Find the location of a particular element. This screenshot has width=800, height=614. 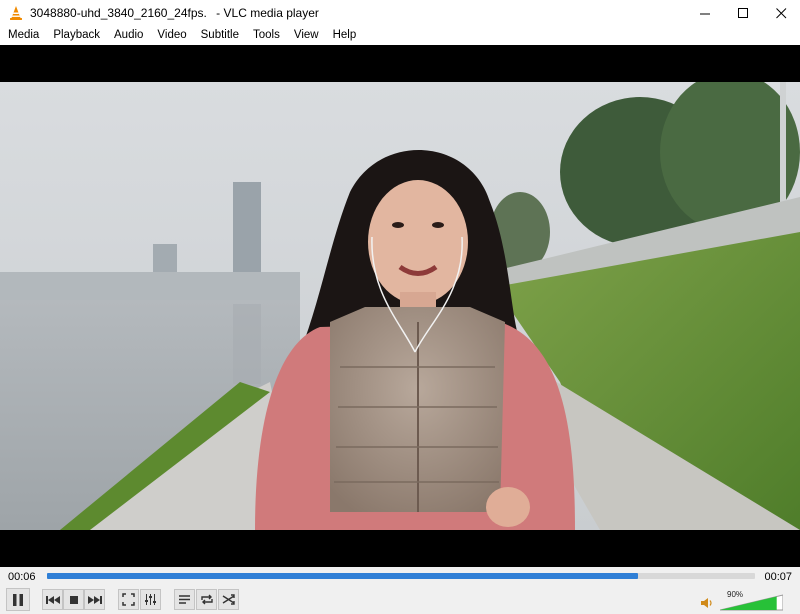

extended-settings-button is located at coordinates (150, 599).